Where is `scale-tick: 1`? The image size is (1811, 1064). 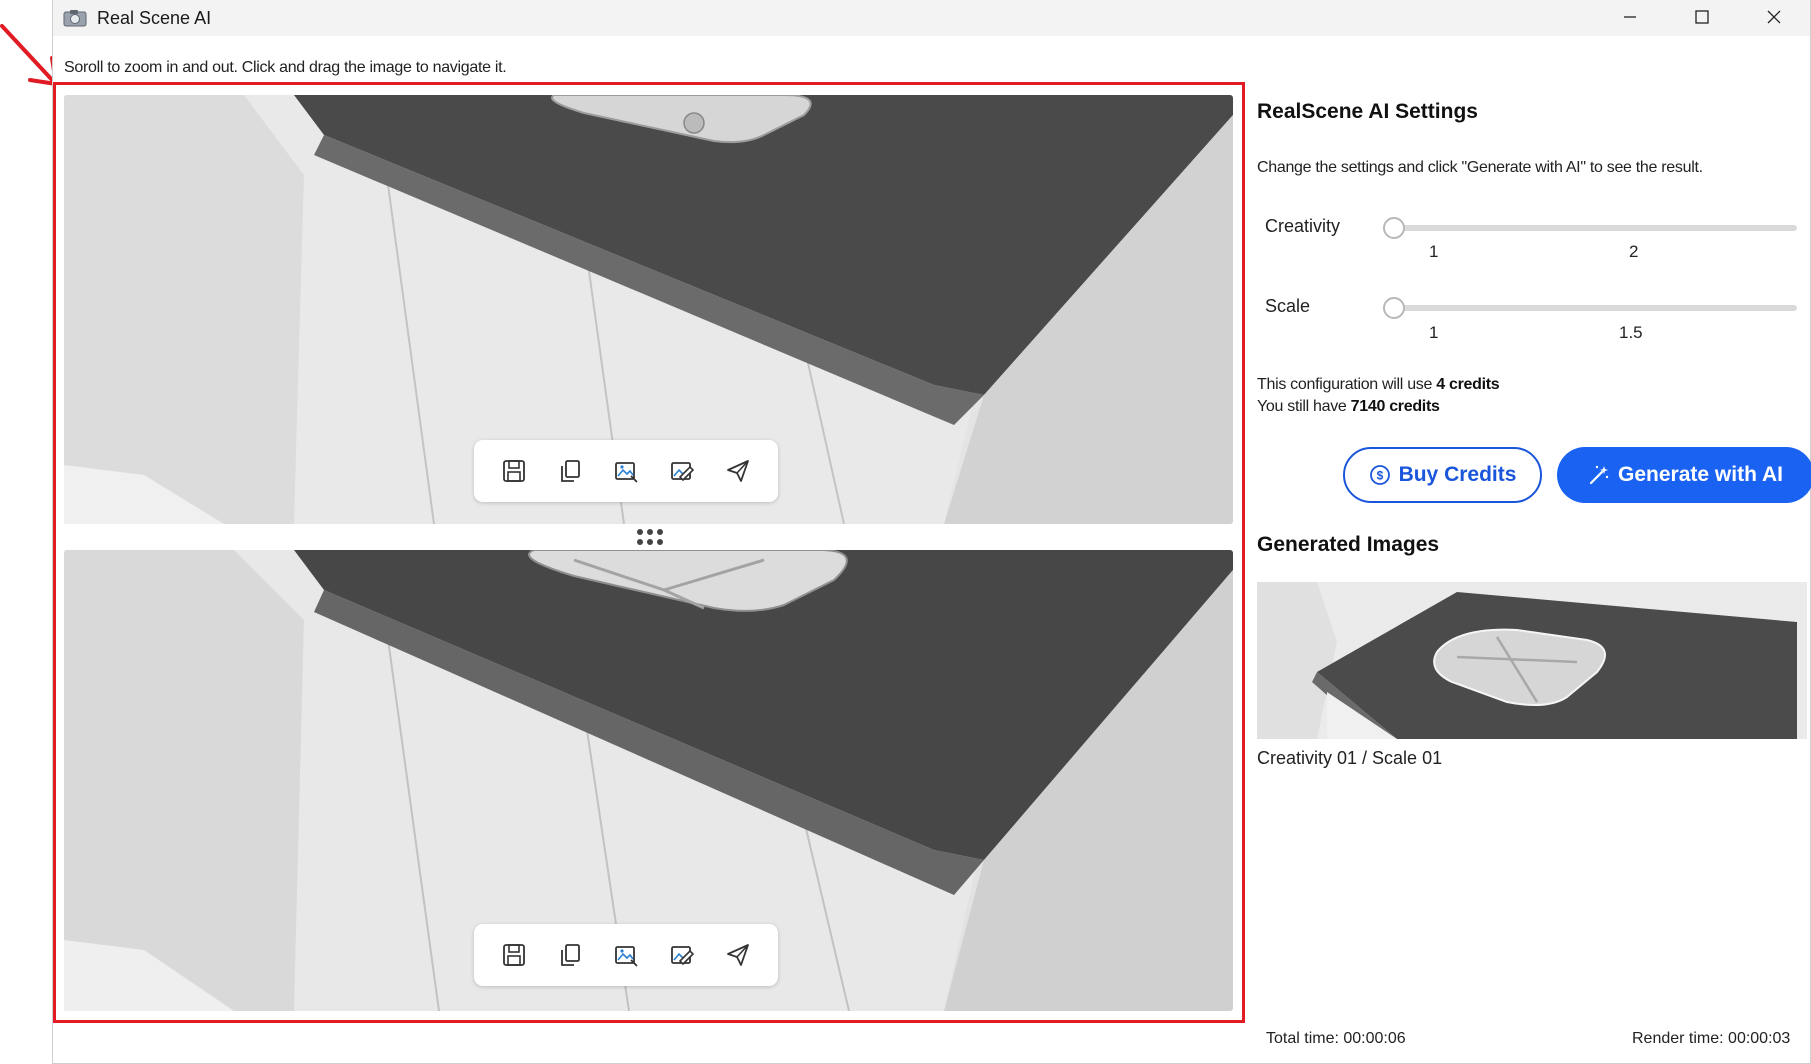 scale-tick: 1 is located at coordinates (1434, 332).